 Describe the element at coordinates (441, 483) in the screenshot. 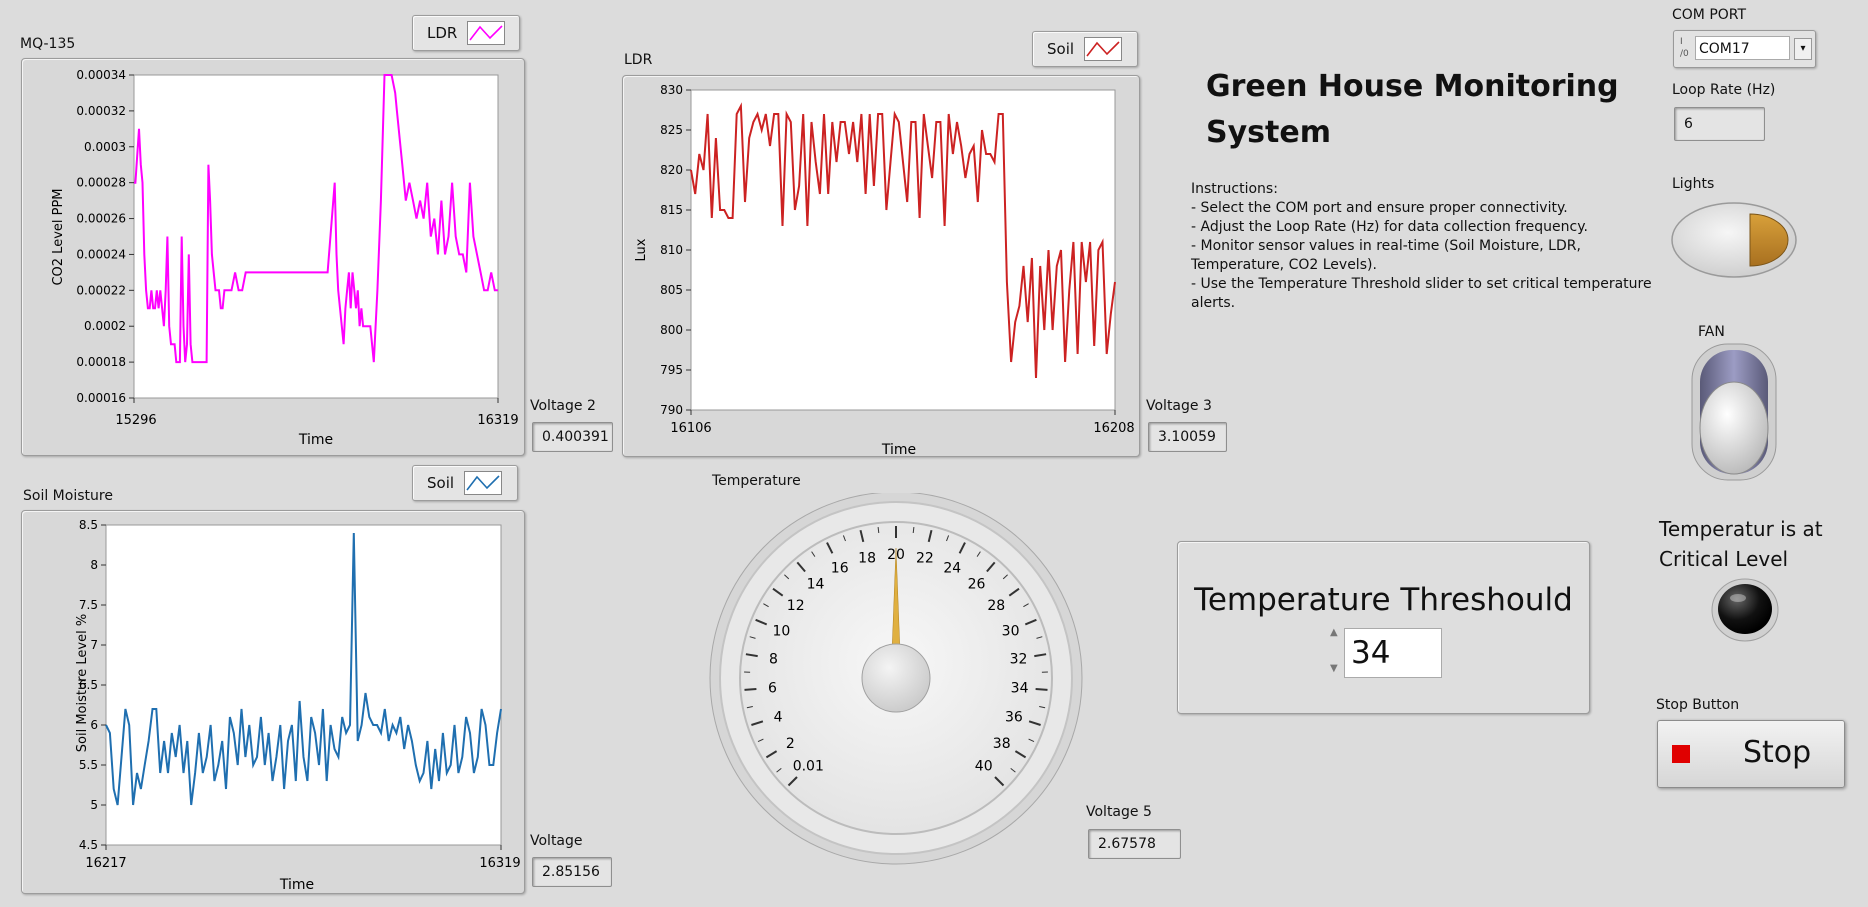

I see `soil-legend-label: Soil` at that location.